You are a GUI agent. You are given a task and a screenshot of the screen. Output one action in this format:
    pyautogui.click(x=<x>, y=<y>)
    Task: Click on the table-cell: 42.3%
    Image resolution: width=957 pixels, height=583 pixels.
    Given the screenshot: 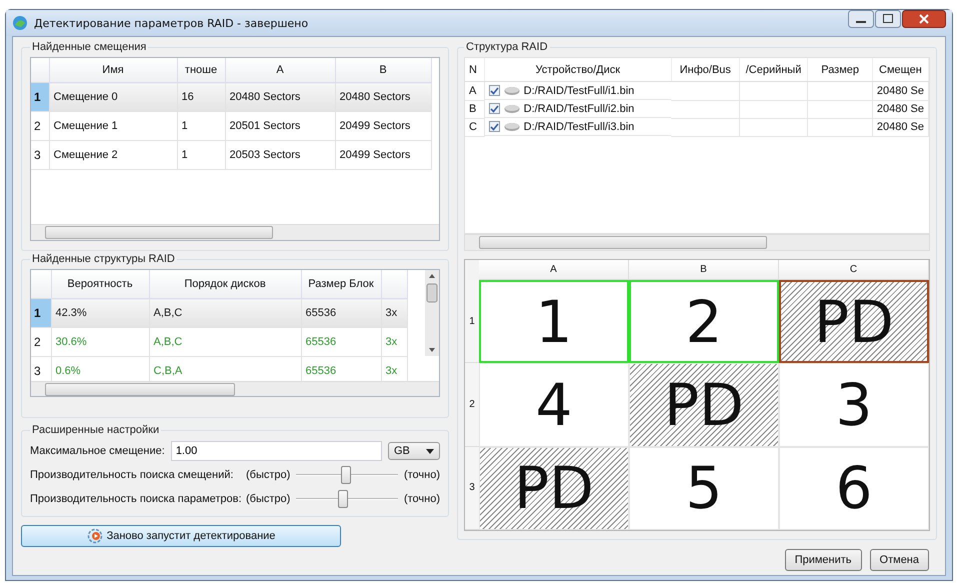 What is the action you would take?
    pyautogui.click(x=100, y=313)
    